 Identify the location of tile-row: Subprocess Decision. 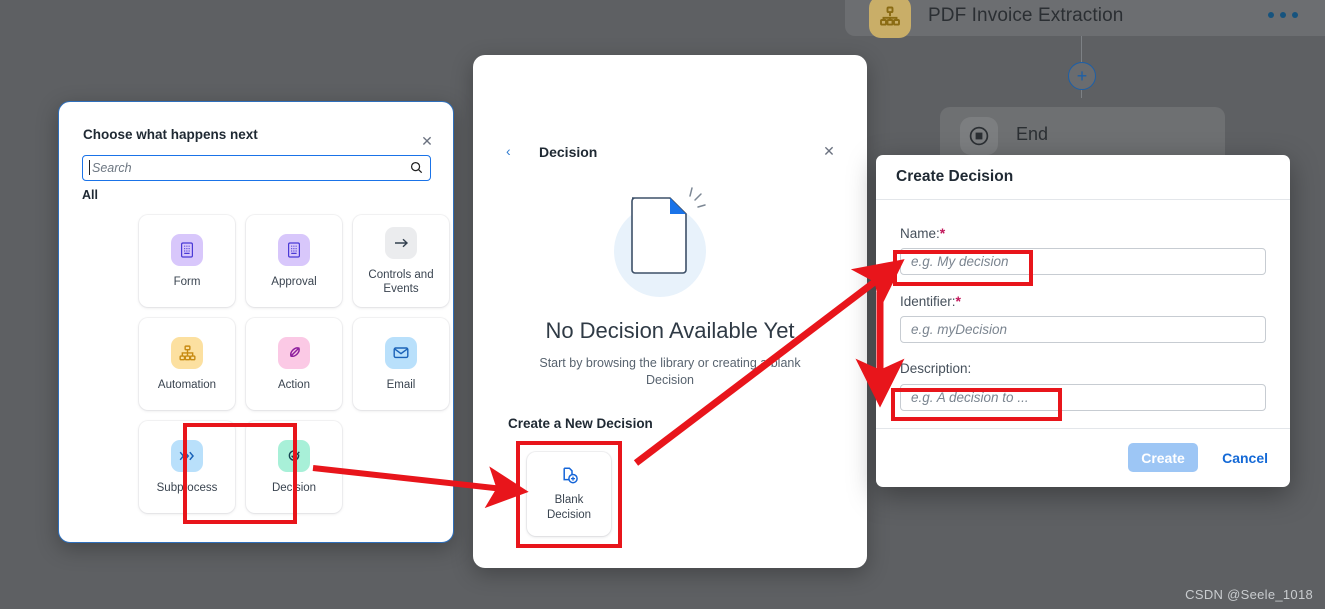
(302, 467).